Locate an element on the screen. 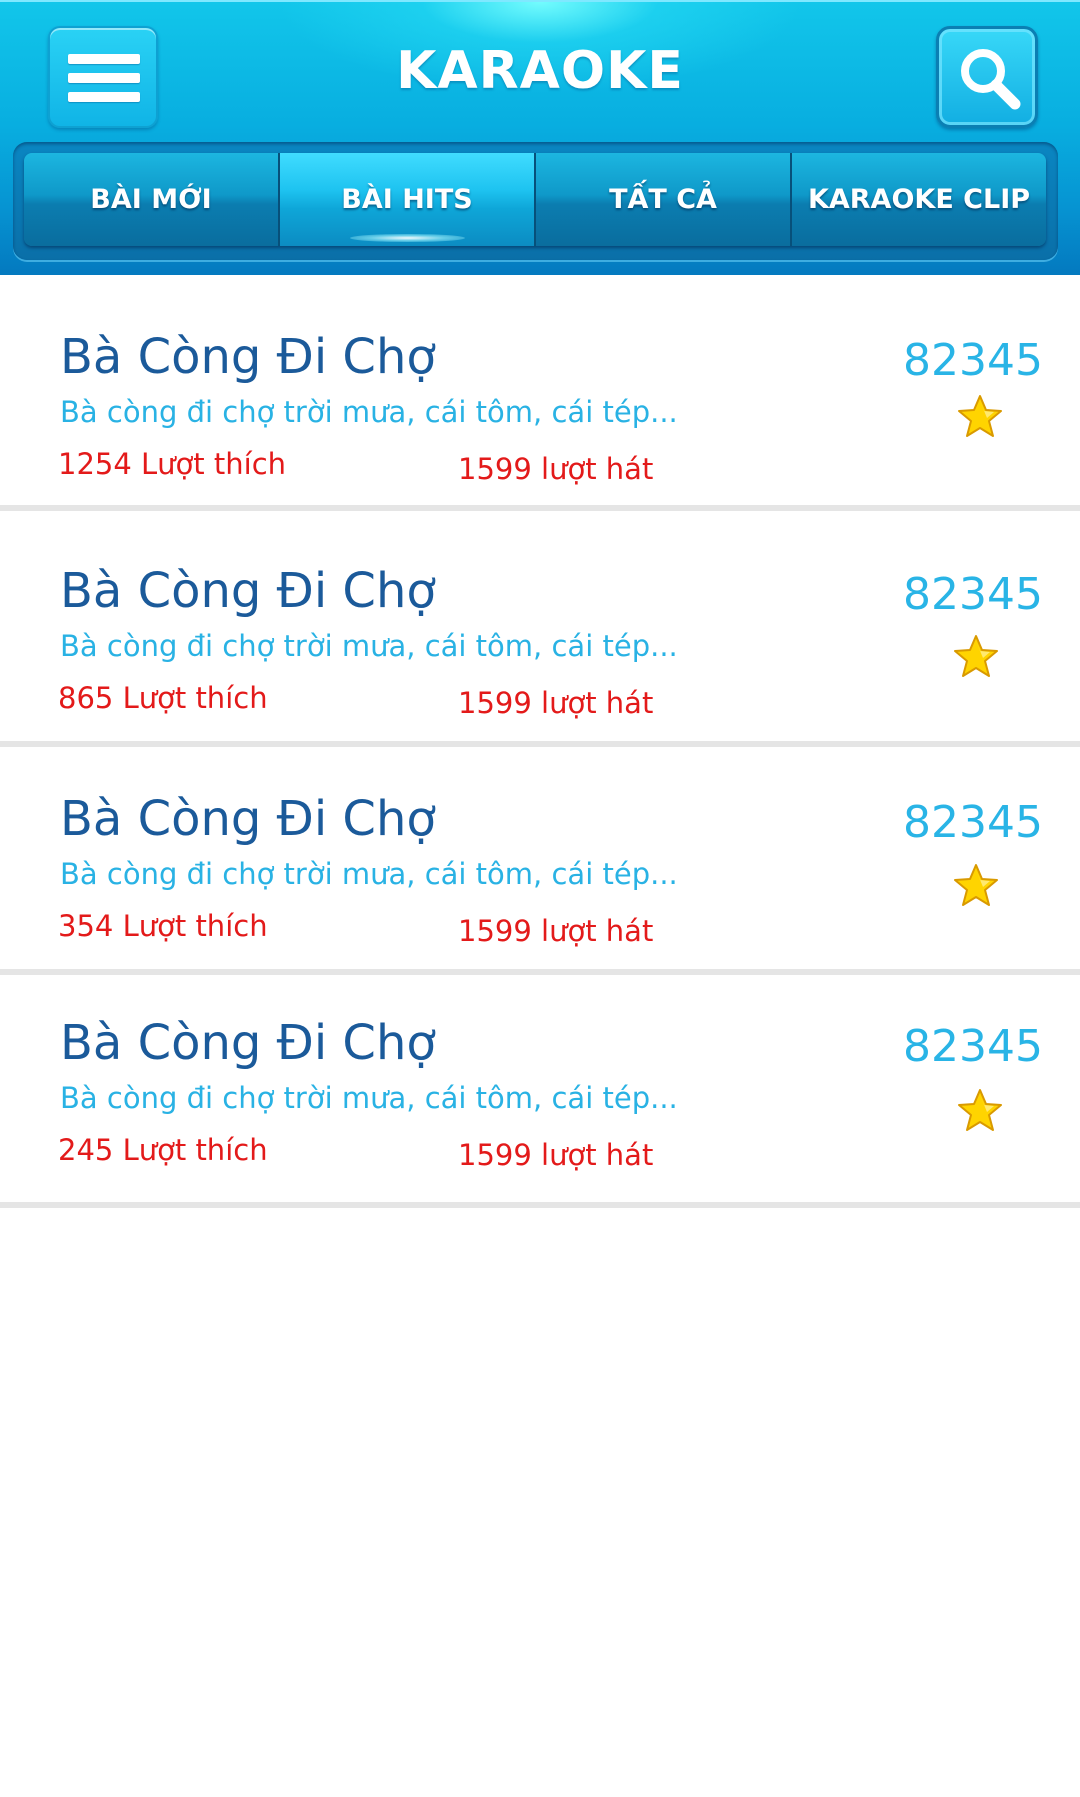 The width and height of the screenshot is (1080, 1797). tab-label: KARAOKE CLIP is located at coordinates (919, 199).